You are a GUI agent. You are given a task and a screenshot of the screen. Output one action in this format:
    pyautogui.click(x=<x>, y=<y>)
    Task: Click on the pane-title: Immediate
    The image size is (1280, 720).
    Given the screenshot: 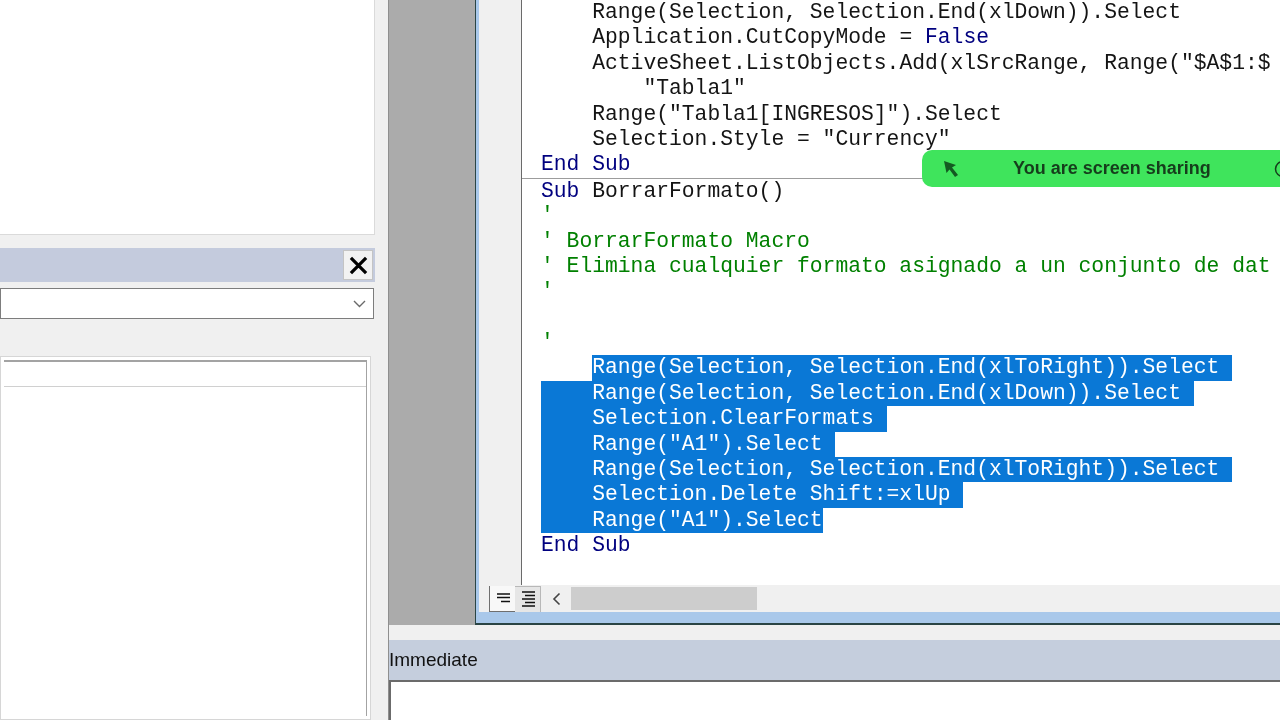 What is the action you would take?
    pyautogui.click(x=433, y=659)
    